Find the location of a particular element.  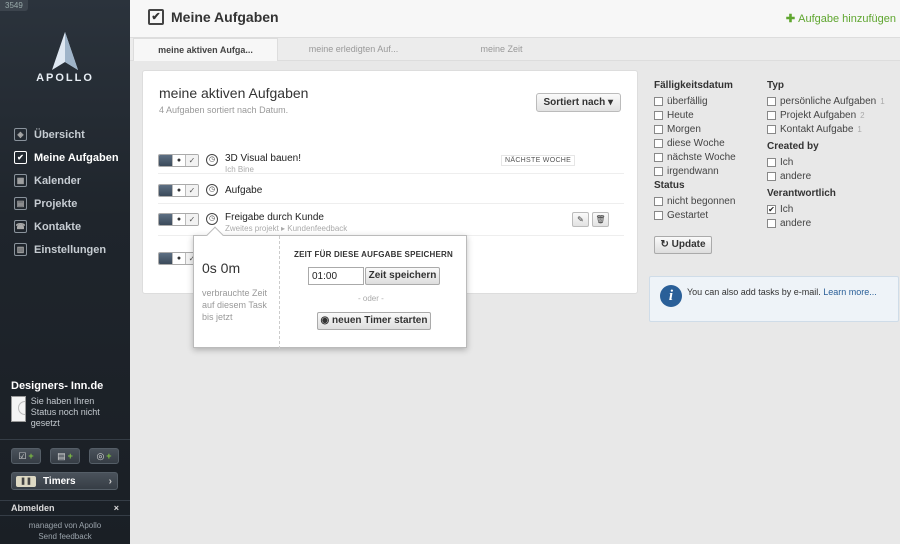

sort-button: Sortiert nach ▾ is located at coordinates (578, 102).